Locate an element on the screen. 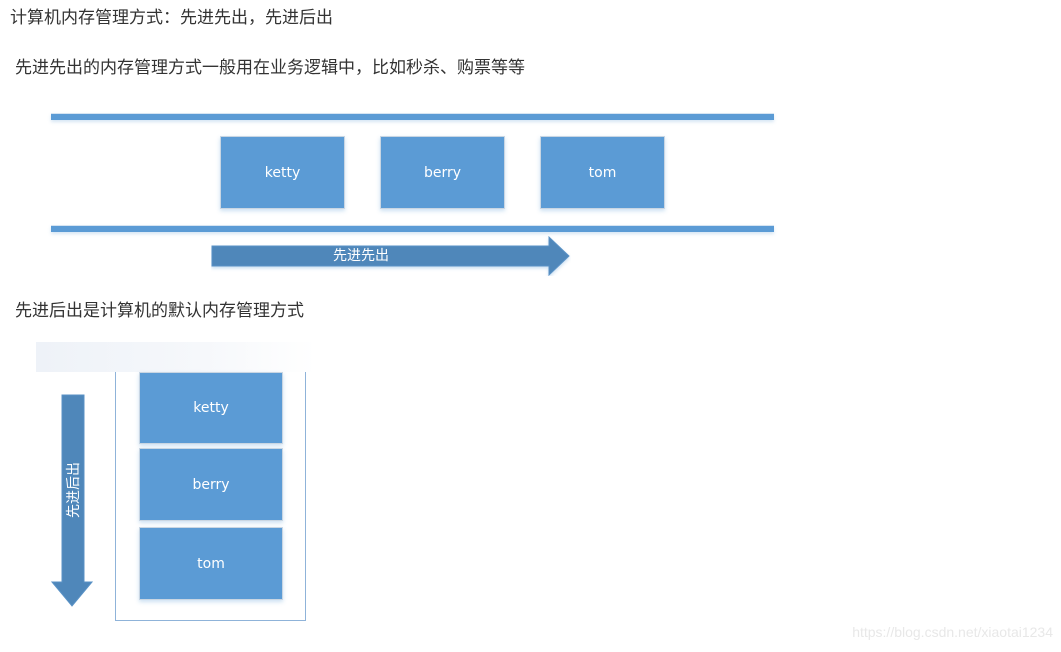  page-heading: 计算机内存管理方式：先进先出，先进后出 is located at coordinates (171, 18).